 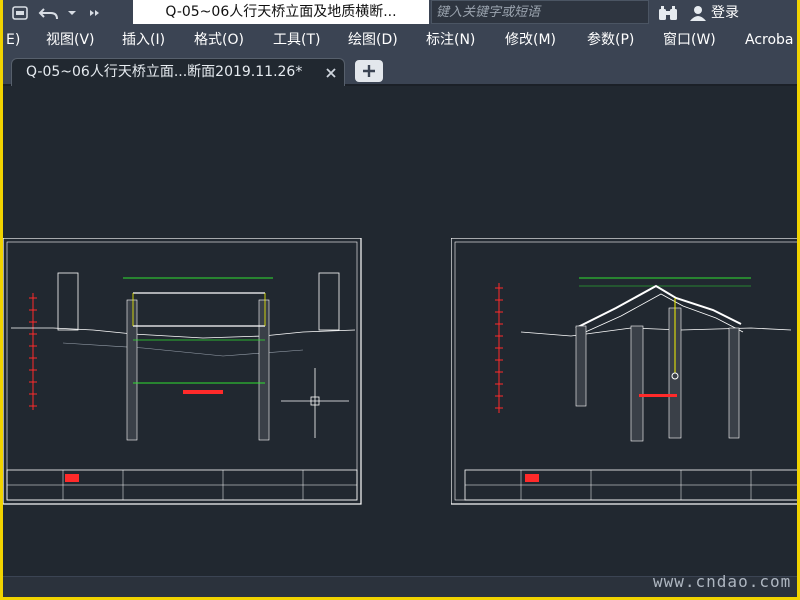 What do you see at coordinates (530, 40) in the screenshot?
I see `menu-item-modify: 修改(M)` at bounding box center [530, 40].